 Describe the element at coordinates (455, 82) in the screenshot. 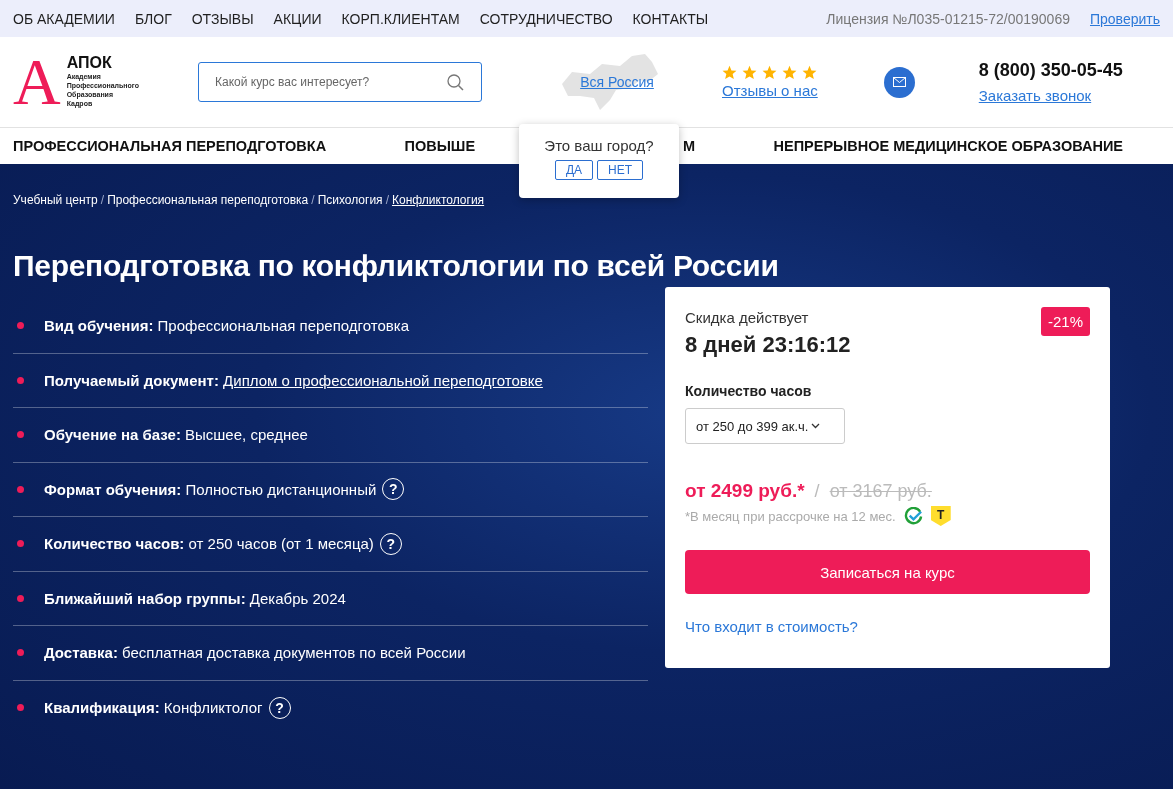

I see `search-icon` at that location.